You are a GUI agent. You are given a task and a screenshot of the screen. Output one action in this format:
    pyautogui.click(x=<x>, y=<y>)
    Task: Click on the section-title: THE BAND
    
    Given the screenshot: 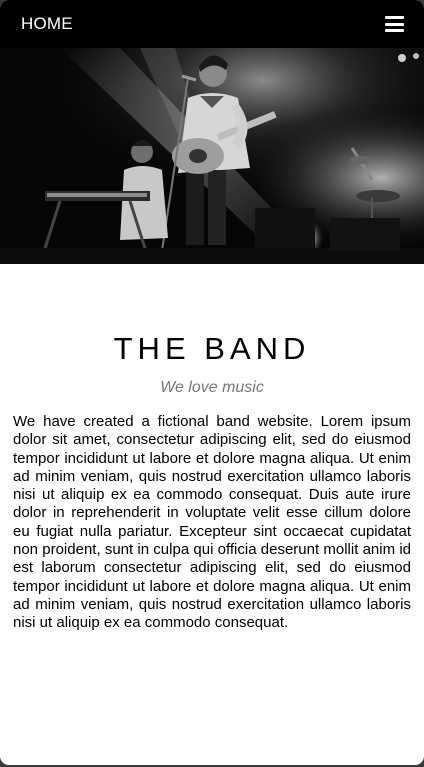 What is the action you would take?
    pyautogui.click(x=212, y=348)
    